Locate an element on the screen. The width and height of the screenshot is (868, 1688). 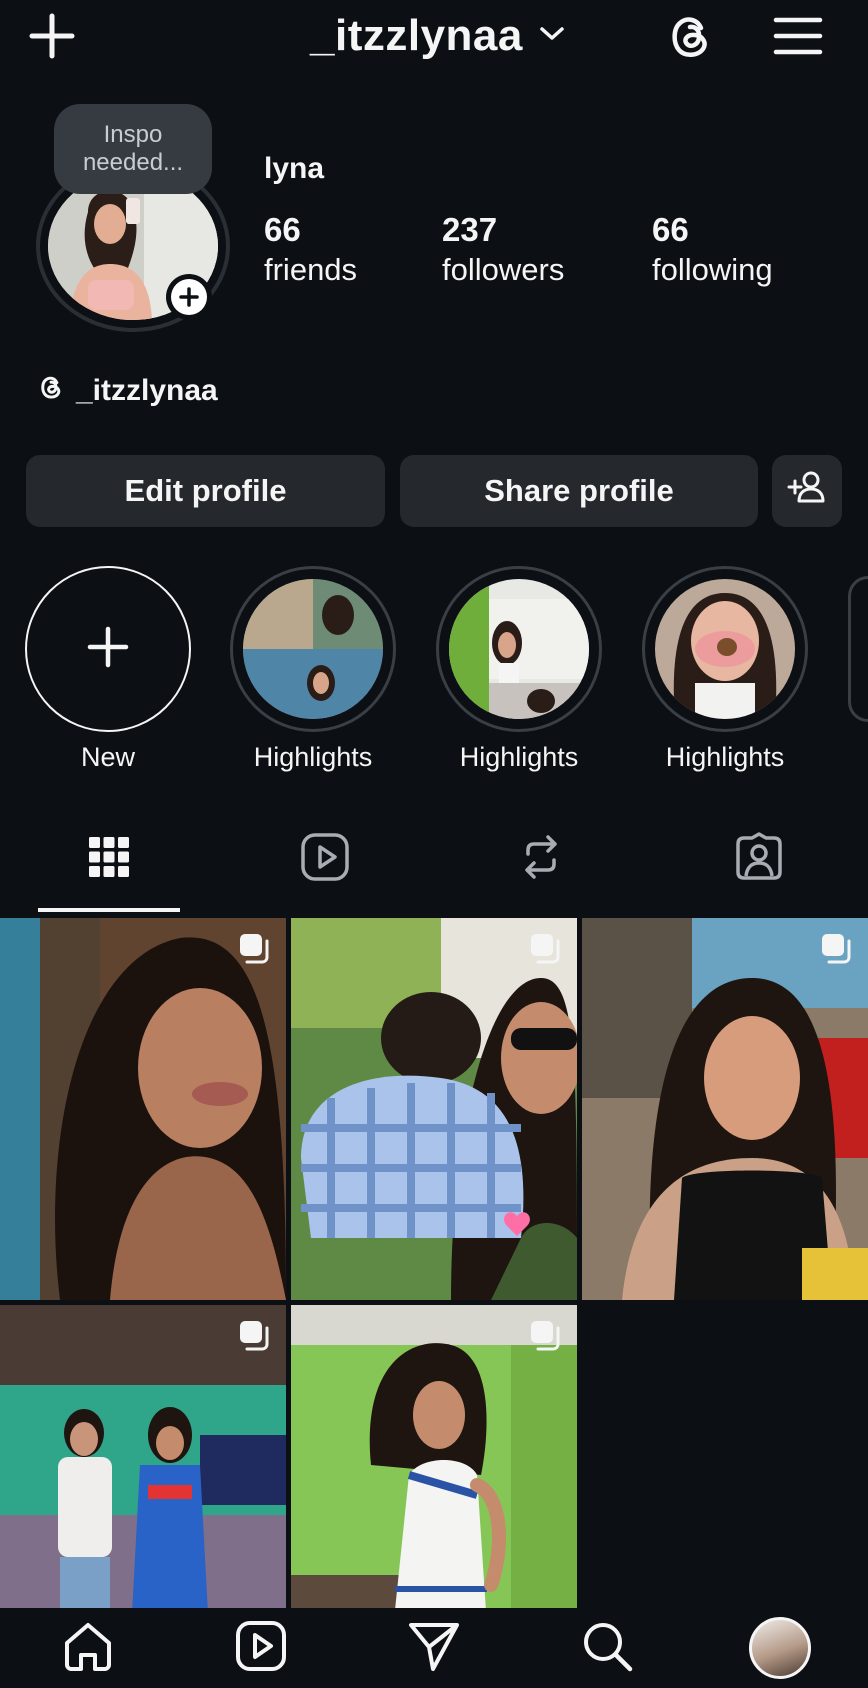
reposts-icon is located at coordinates (541, 859).